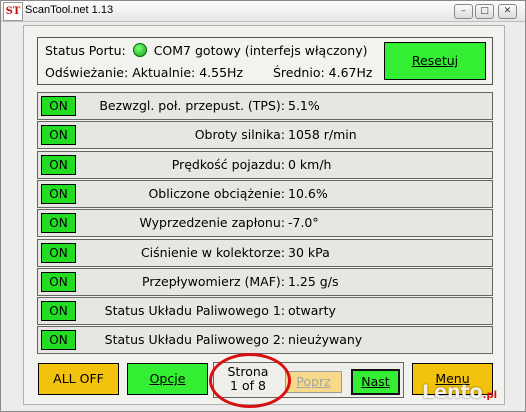  Describe the element at coordinates (239, 134) in the screenshot. I see `sensor-label: Obroty silnika:` at that location.